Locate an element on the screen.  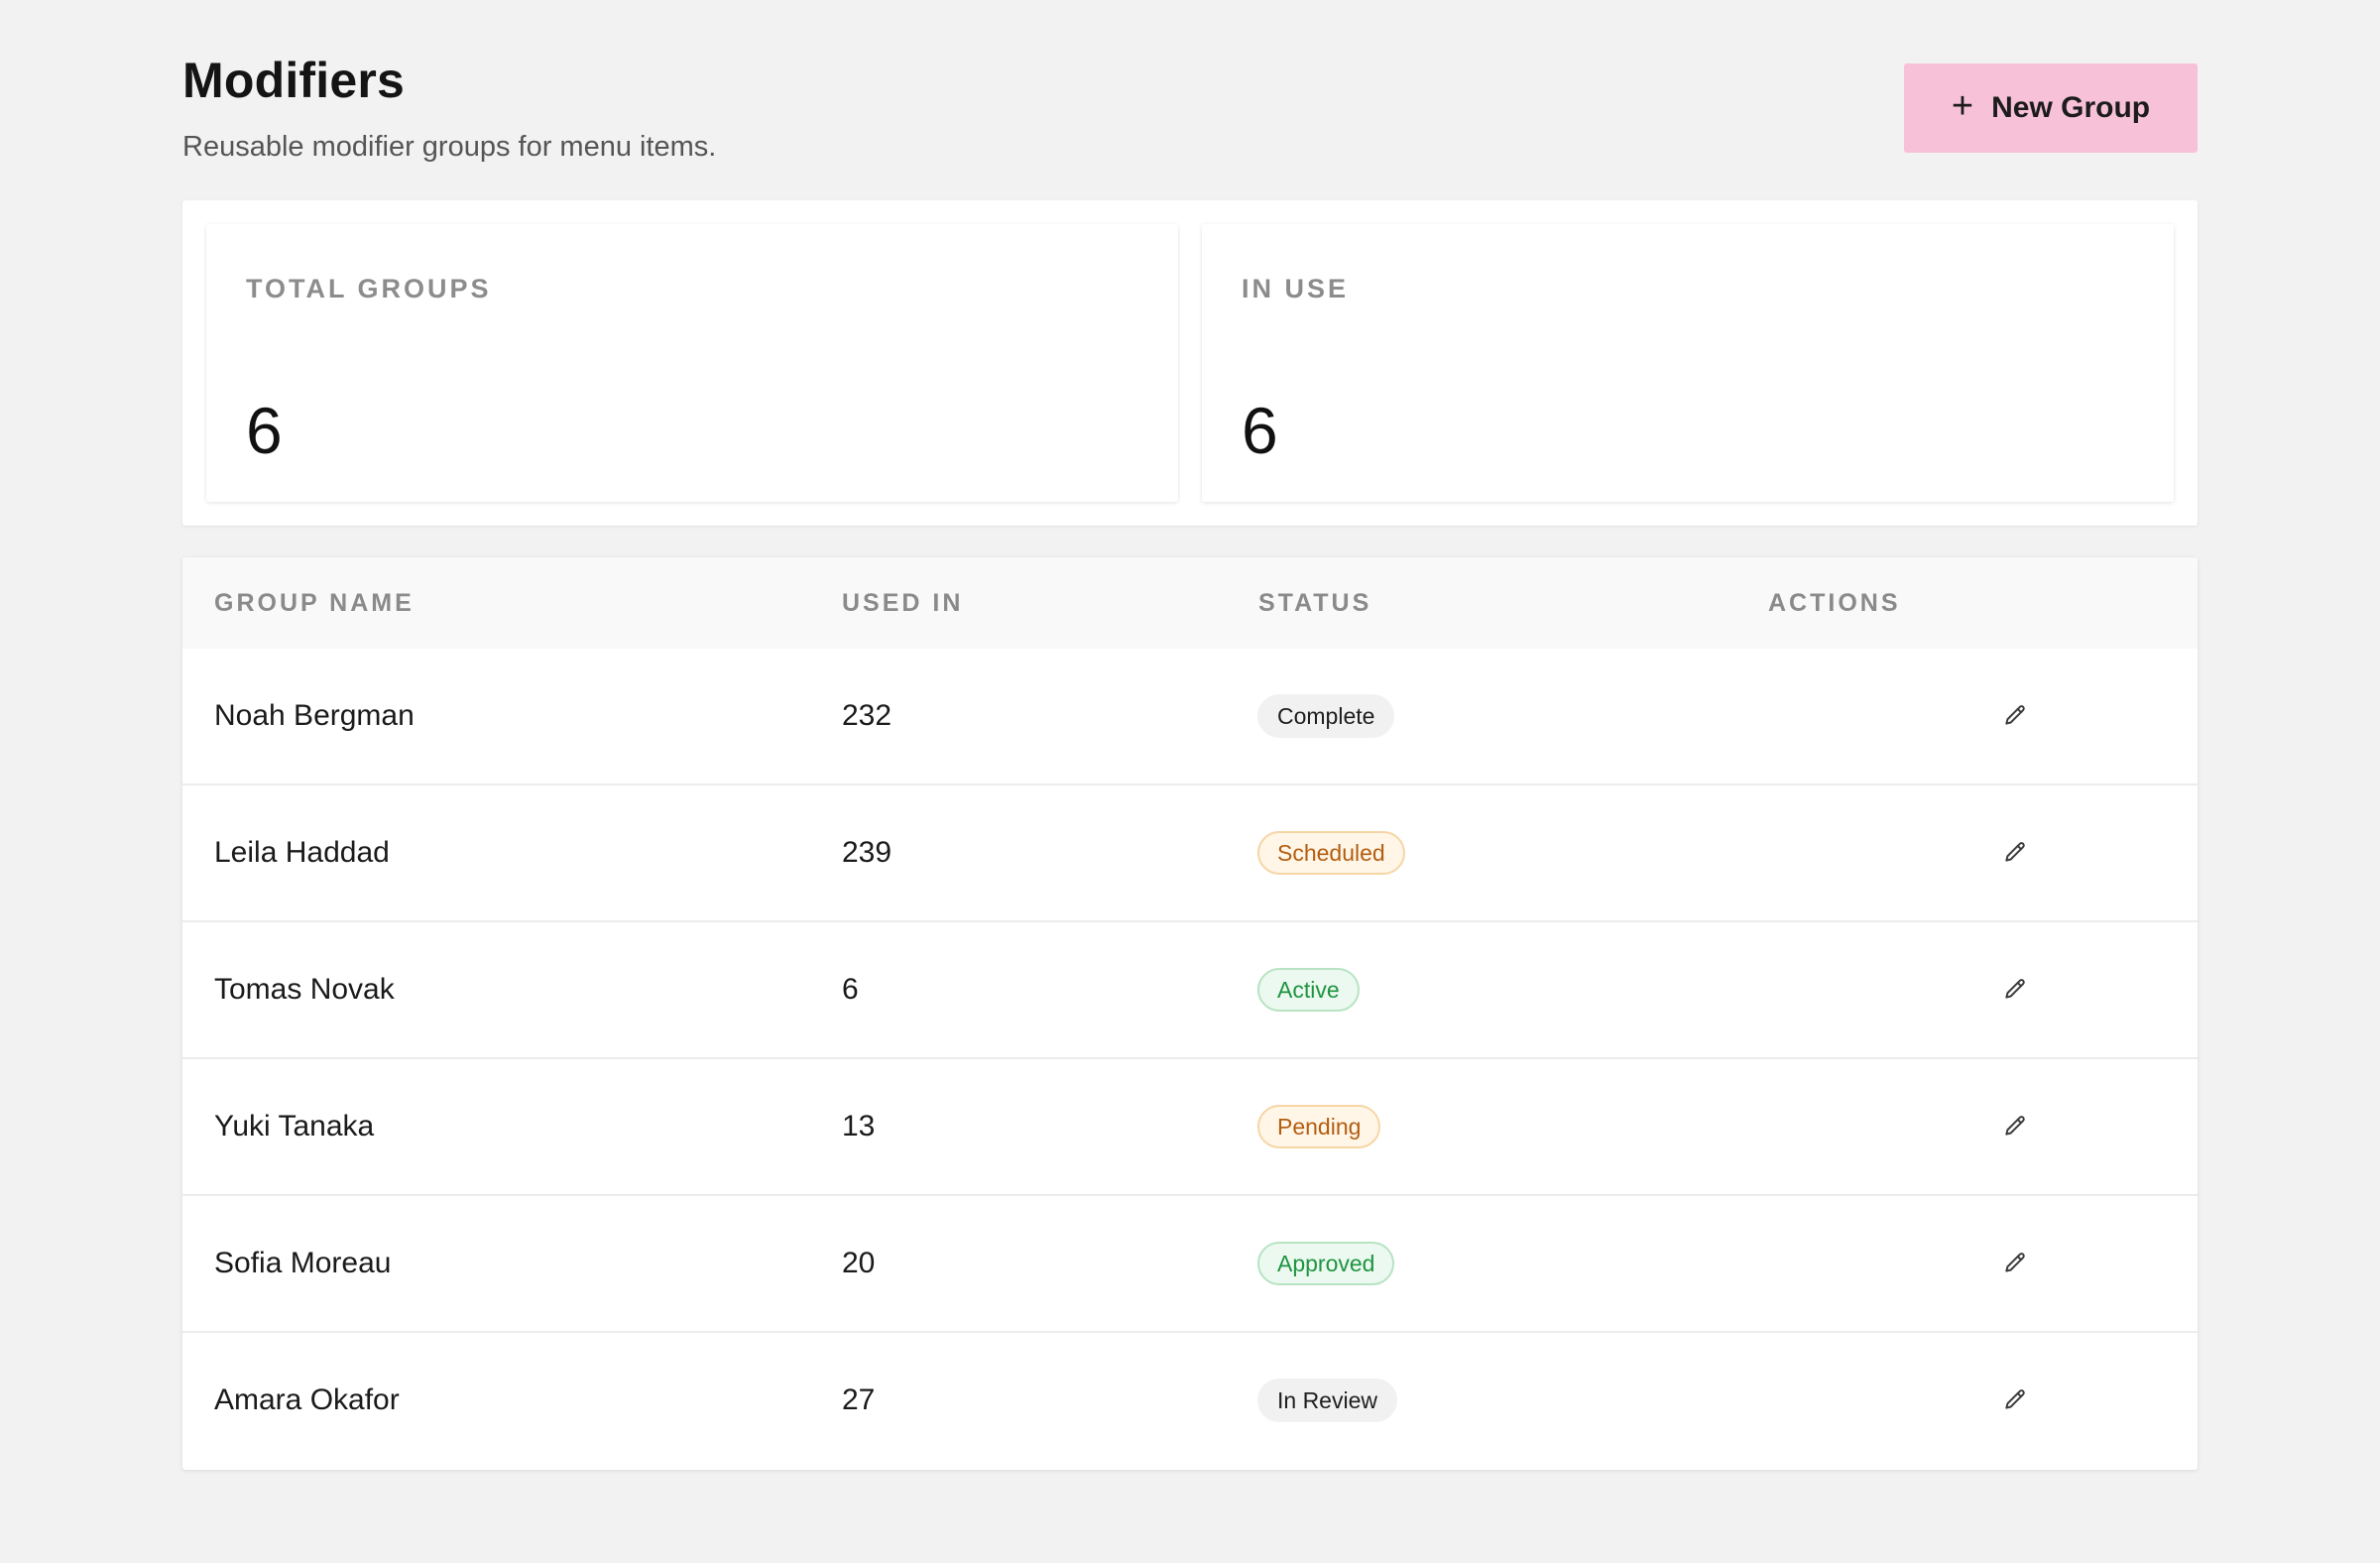
status-cell: In Review is located at coordinates (1327, 1400).